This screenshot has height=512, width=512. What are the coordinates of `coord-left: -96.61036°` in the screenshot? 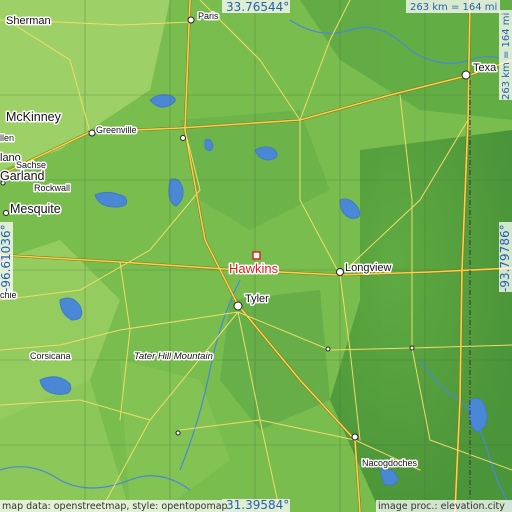 It's located at (6, 258).